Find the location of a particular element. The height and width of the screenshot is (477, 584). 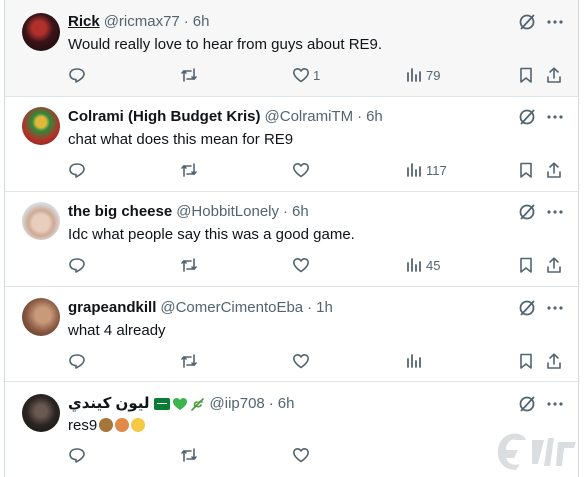

display-name: Rick is located at coordinates (84, 22).